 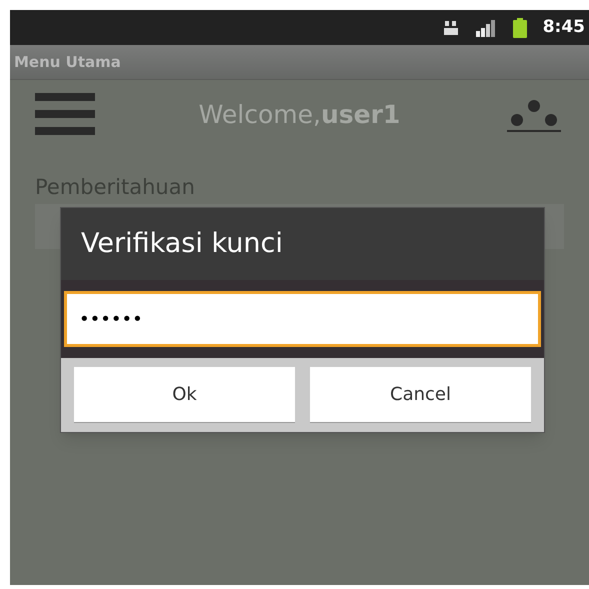 I want to click on dialog-button: Ok, so click(x=184, y=395).